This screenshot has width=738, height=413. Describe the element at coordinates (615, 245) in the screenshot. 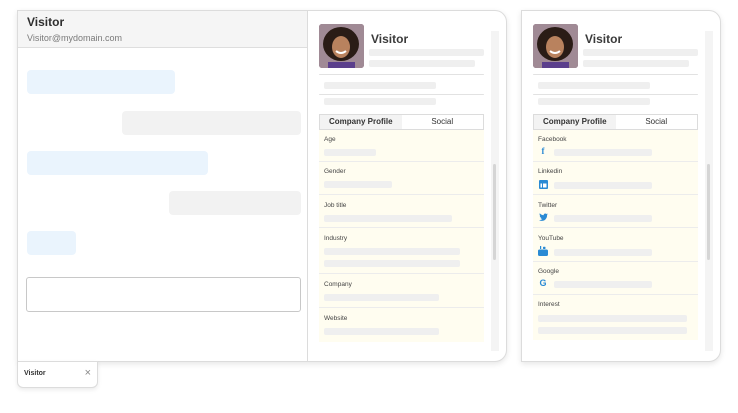

I see `field-youtube: YouTube` at that location.